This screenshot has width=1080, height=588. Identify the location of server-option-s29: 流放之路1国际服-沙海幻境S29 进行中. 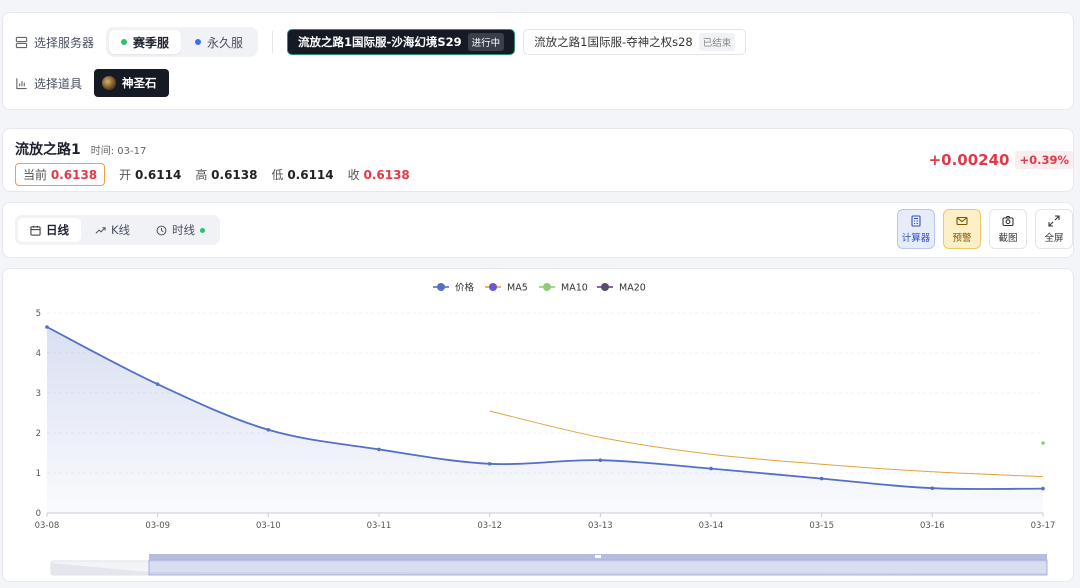
(401, 42).